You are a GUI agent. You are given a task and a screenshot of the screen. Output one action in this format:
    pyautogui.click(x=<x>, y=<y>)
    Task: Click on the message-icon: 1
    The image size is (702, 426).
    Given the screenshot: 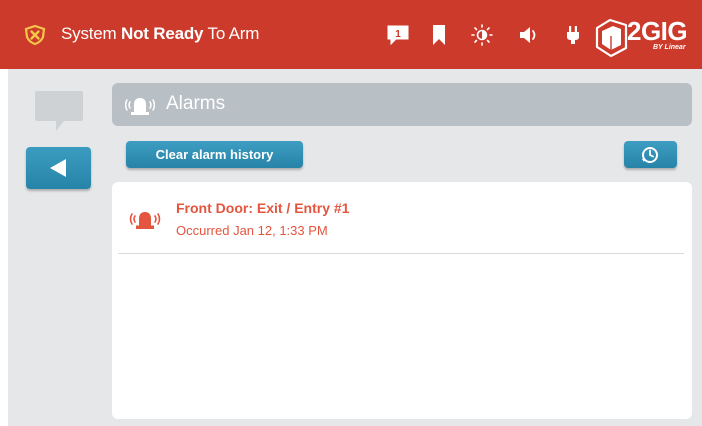 What is the action you would take?
    pyautogui.click(x=398, y=35)
    